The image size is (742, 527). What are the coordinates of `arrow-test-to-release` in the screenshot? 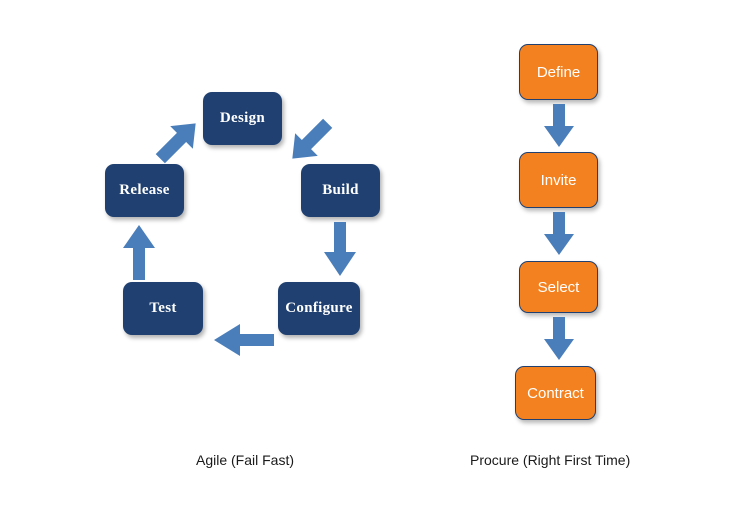 It's located at (139, 251).